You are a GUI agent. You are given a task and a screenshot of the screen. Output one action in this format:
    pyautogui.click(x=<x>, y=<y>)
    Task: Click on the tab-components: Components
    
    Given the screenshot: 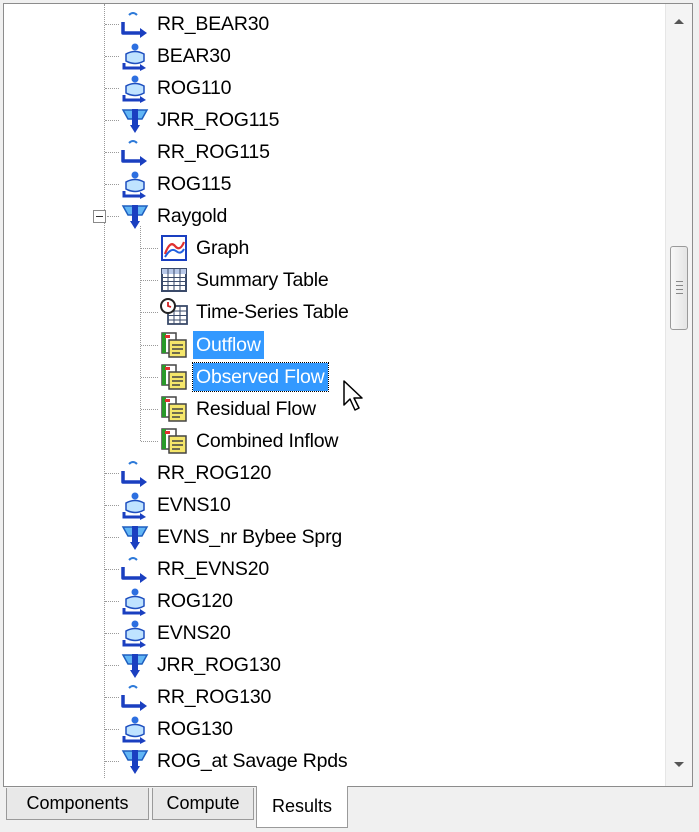 What is the action you would take?
    pyautogui.click(x=77, y=804)
    